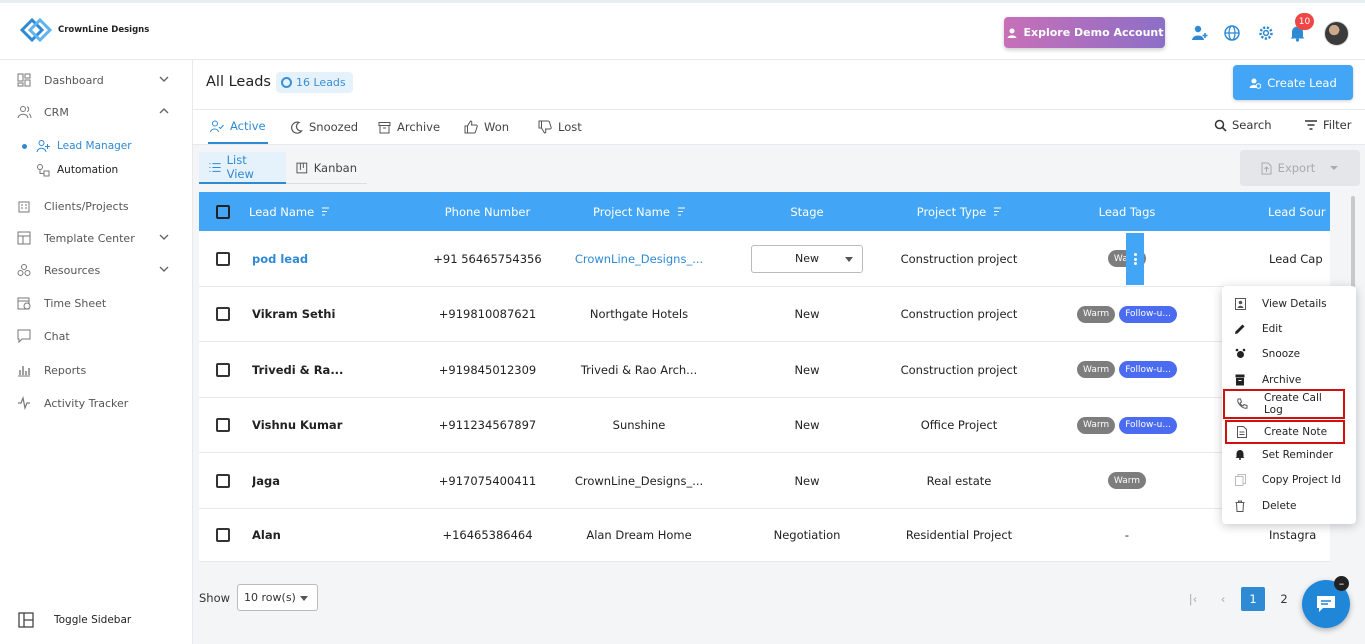  Describe the element at coordinates (959, 211) in the screenshot. I see `col-project-type: Project Type` at that location.